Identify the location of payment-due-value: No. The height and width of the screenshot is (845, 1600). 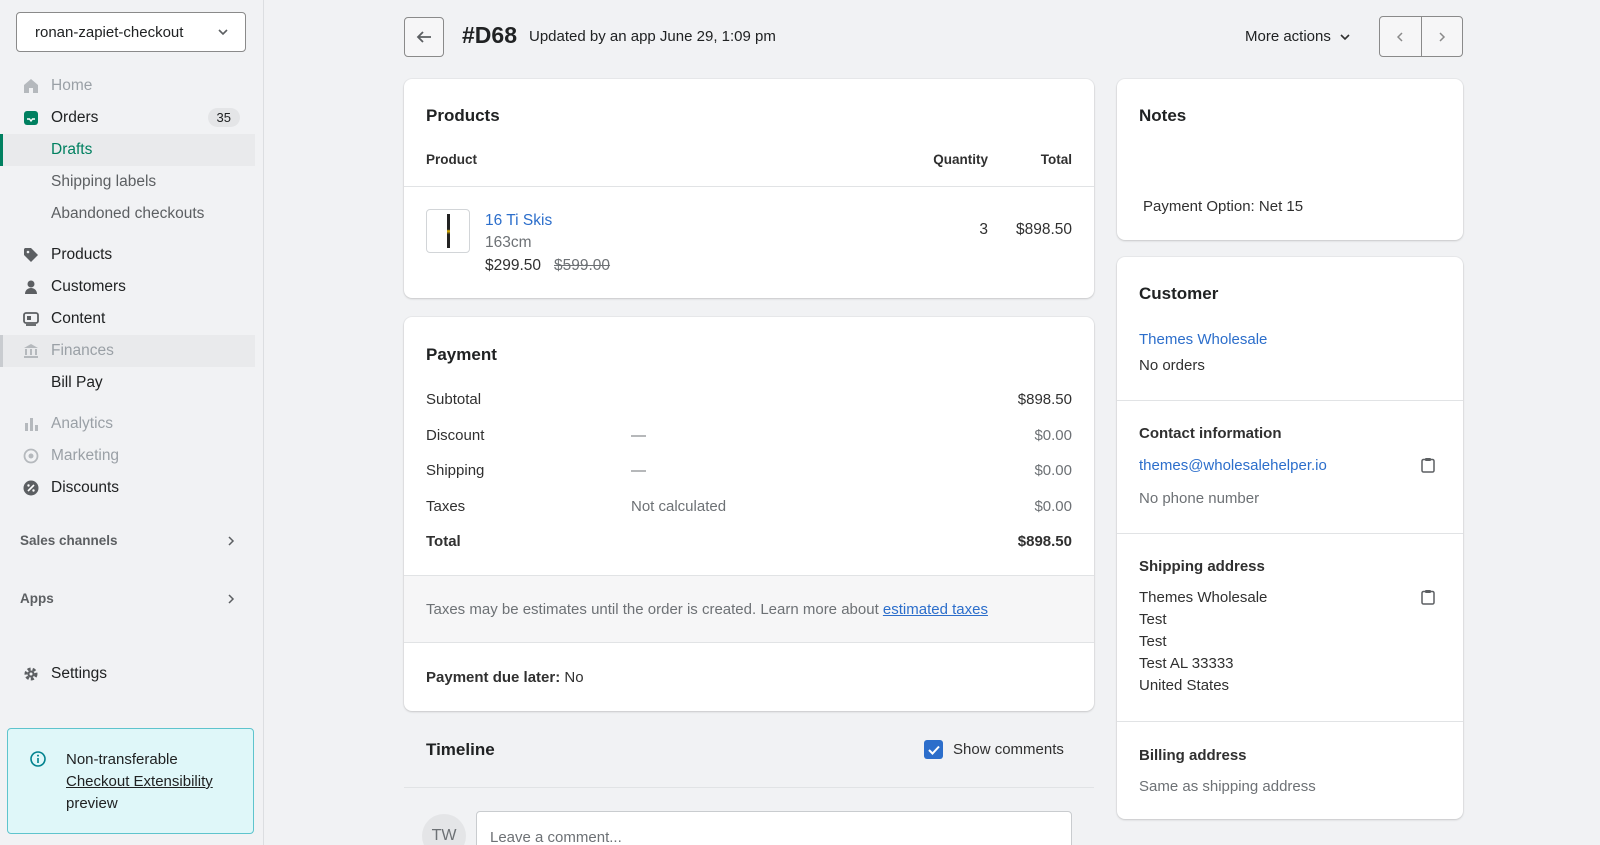
(572, 677).